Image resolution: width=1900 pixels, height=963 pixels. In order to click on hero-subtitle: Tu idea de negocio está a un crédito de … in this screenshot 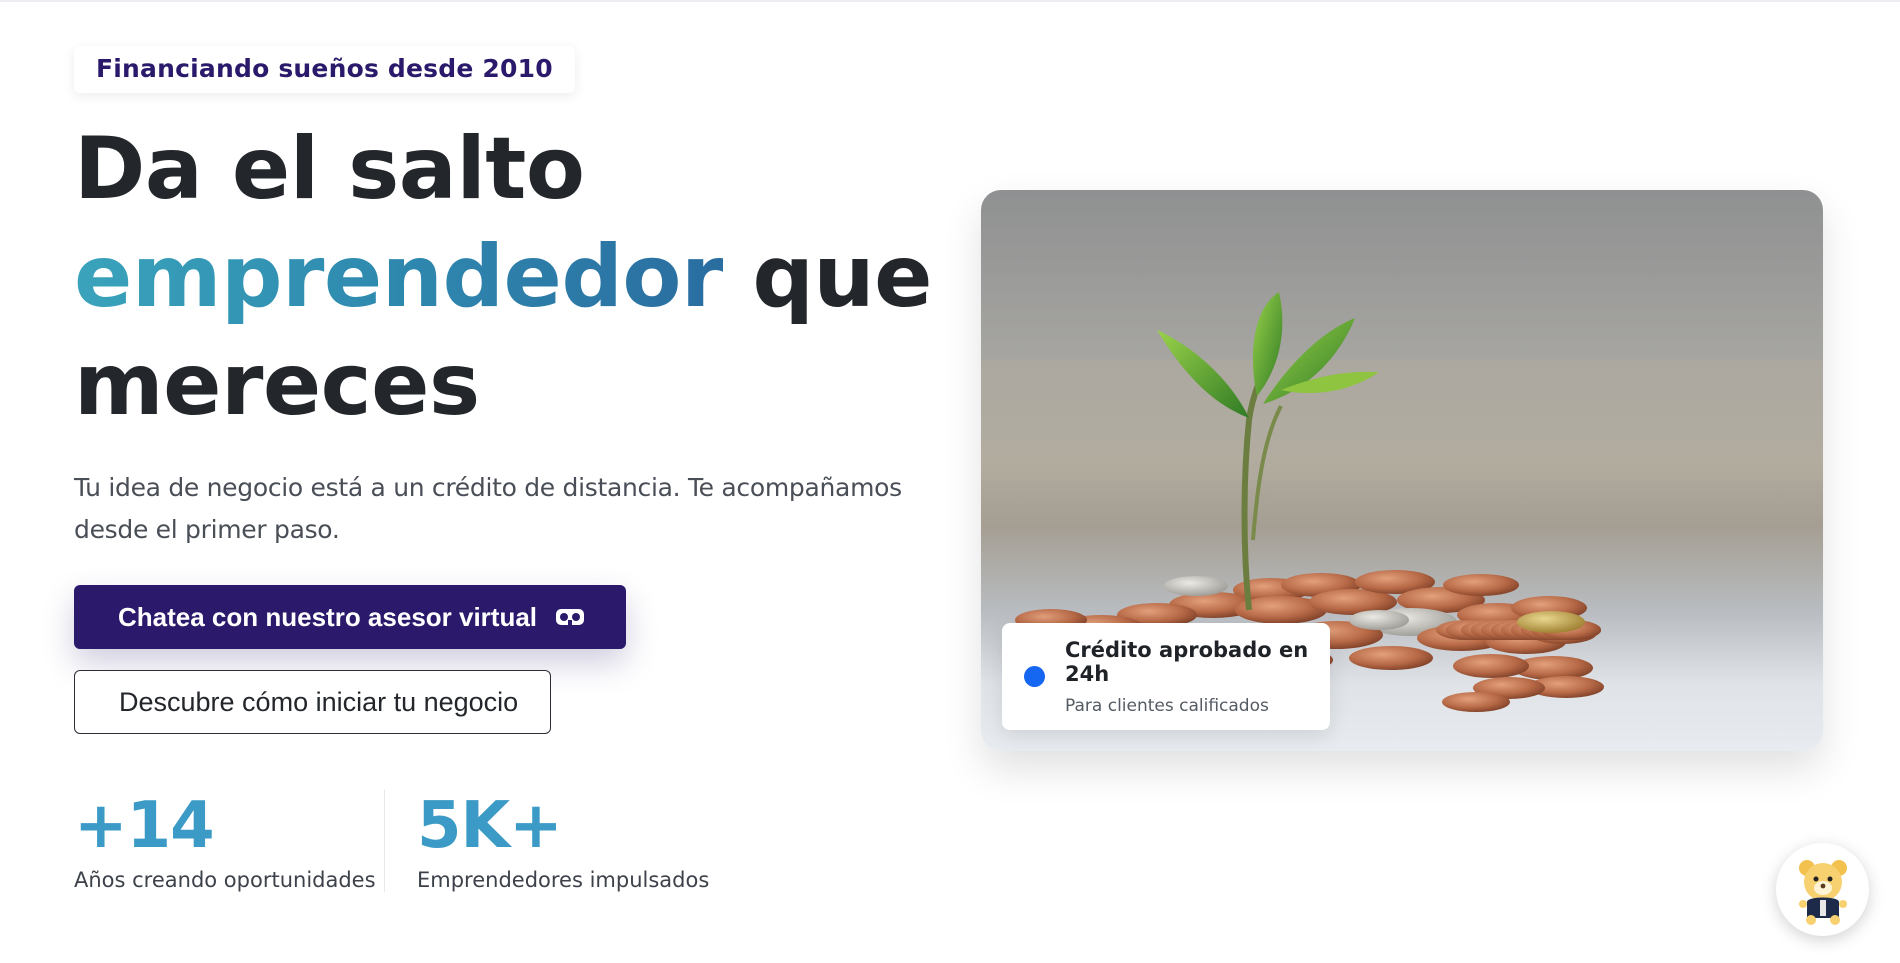, I will do `click(488, 508)`.